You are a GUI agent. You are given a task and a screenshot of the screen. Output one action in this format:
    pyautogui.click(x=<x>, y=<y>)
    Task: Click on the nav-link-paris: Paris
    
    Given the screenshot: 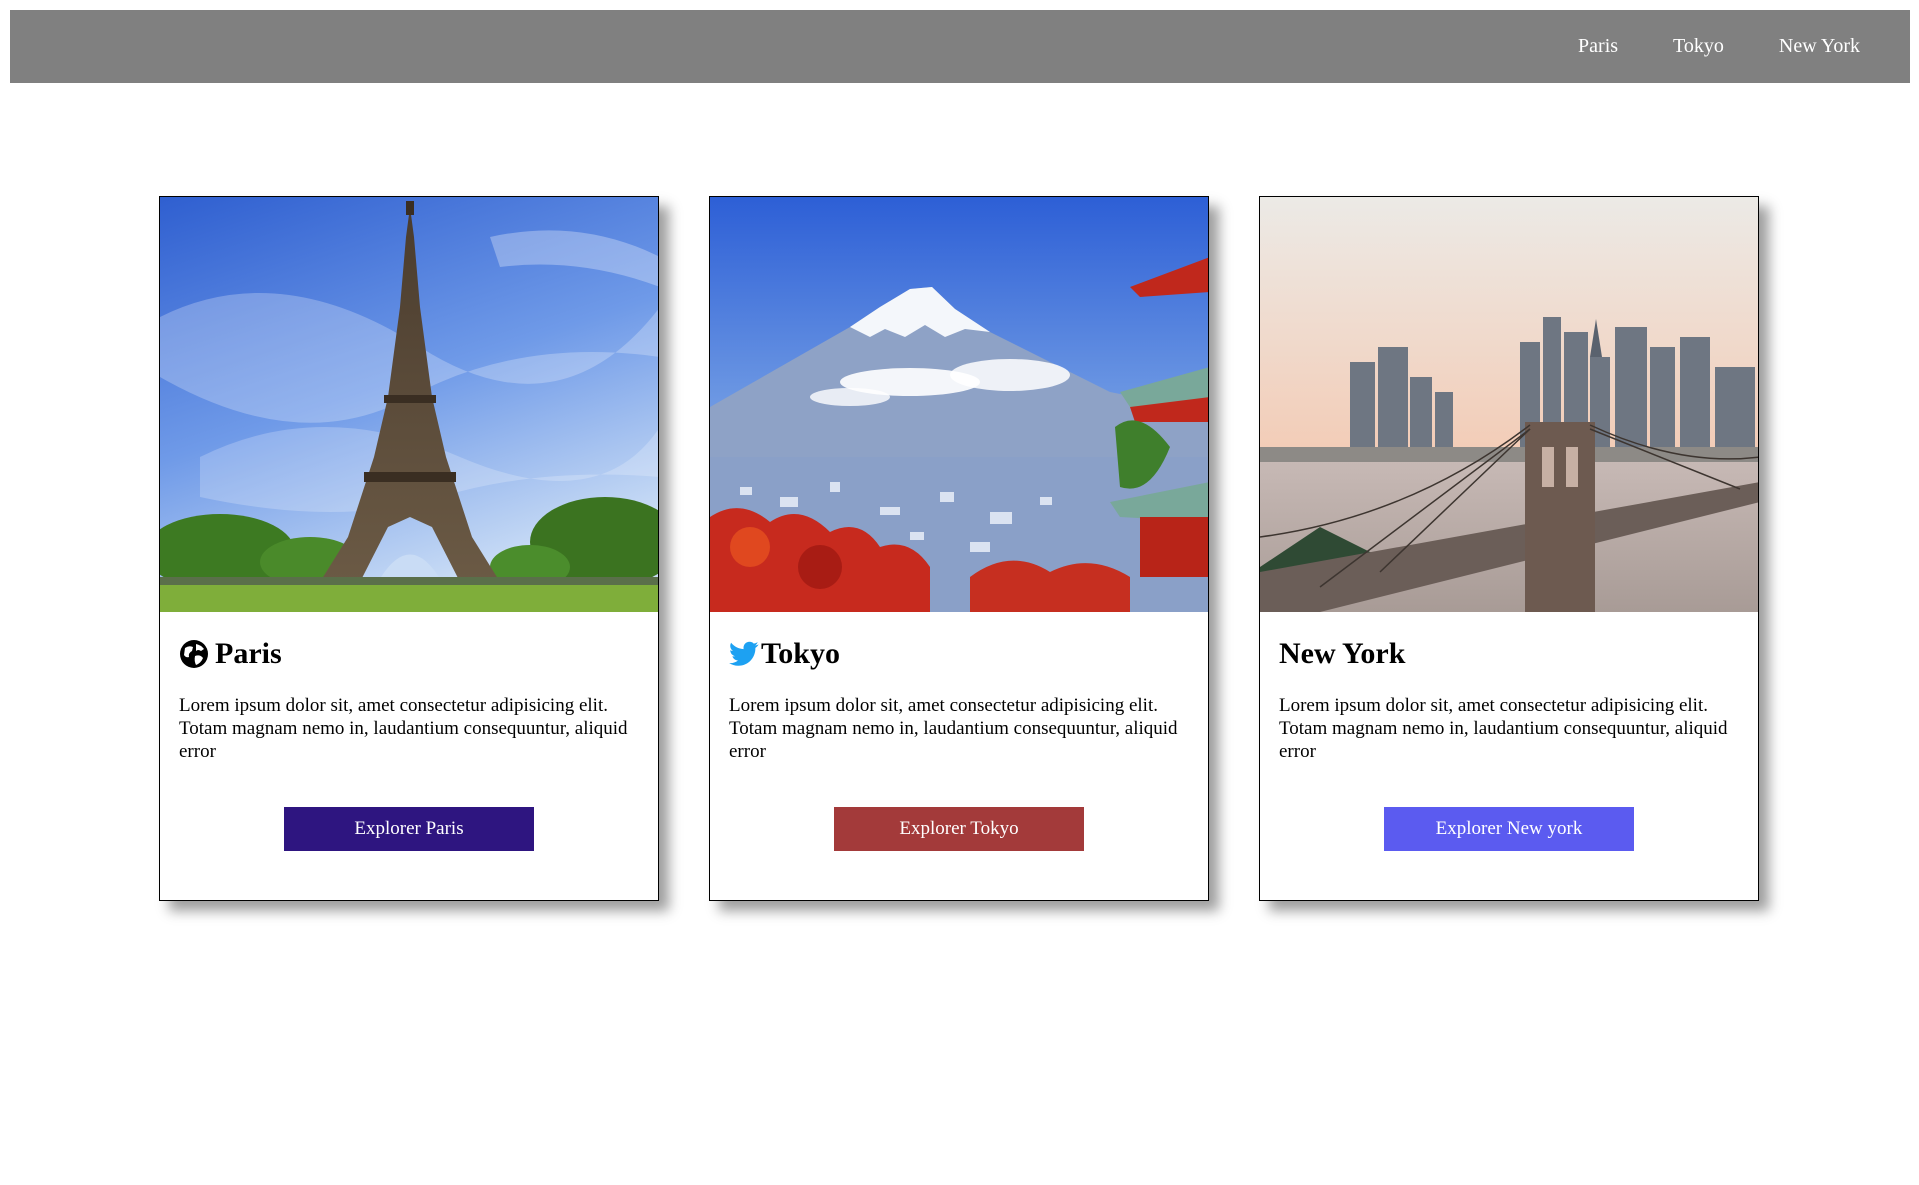 What is the action you would take?
    pyautogui.click(x=1598, y=46)
    